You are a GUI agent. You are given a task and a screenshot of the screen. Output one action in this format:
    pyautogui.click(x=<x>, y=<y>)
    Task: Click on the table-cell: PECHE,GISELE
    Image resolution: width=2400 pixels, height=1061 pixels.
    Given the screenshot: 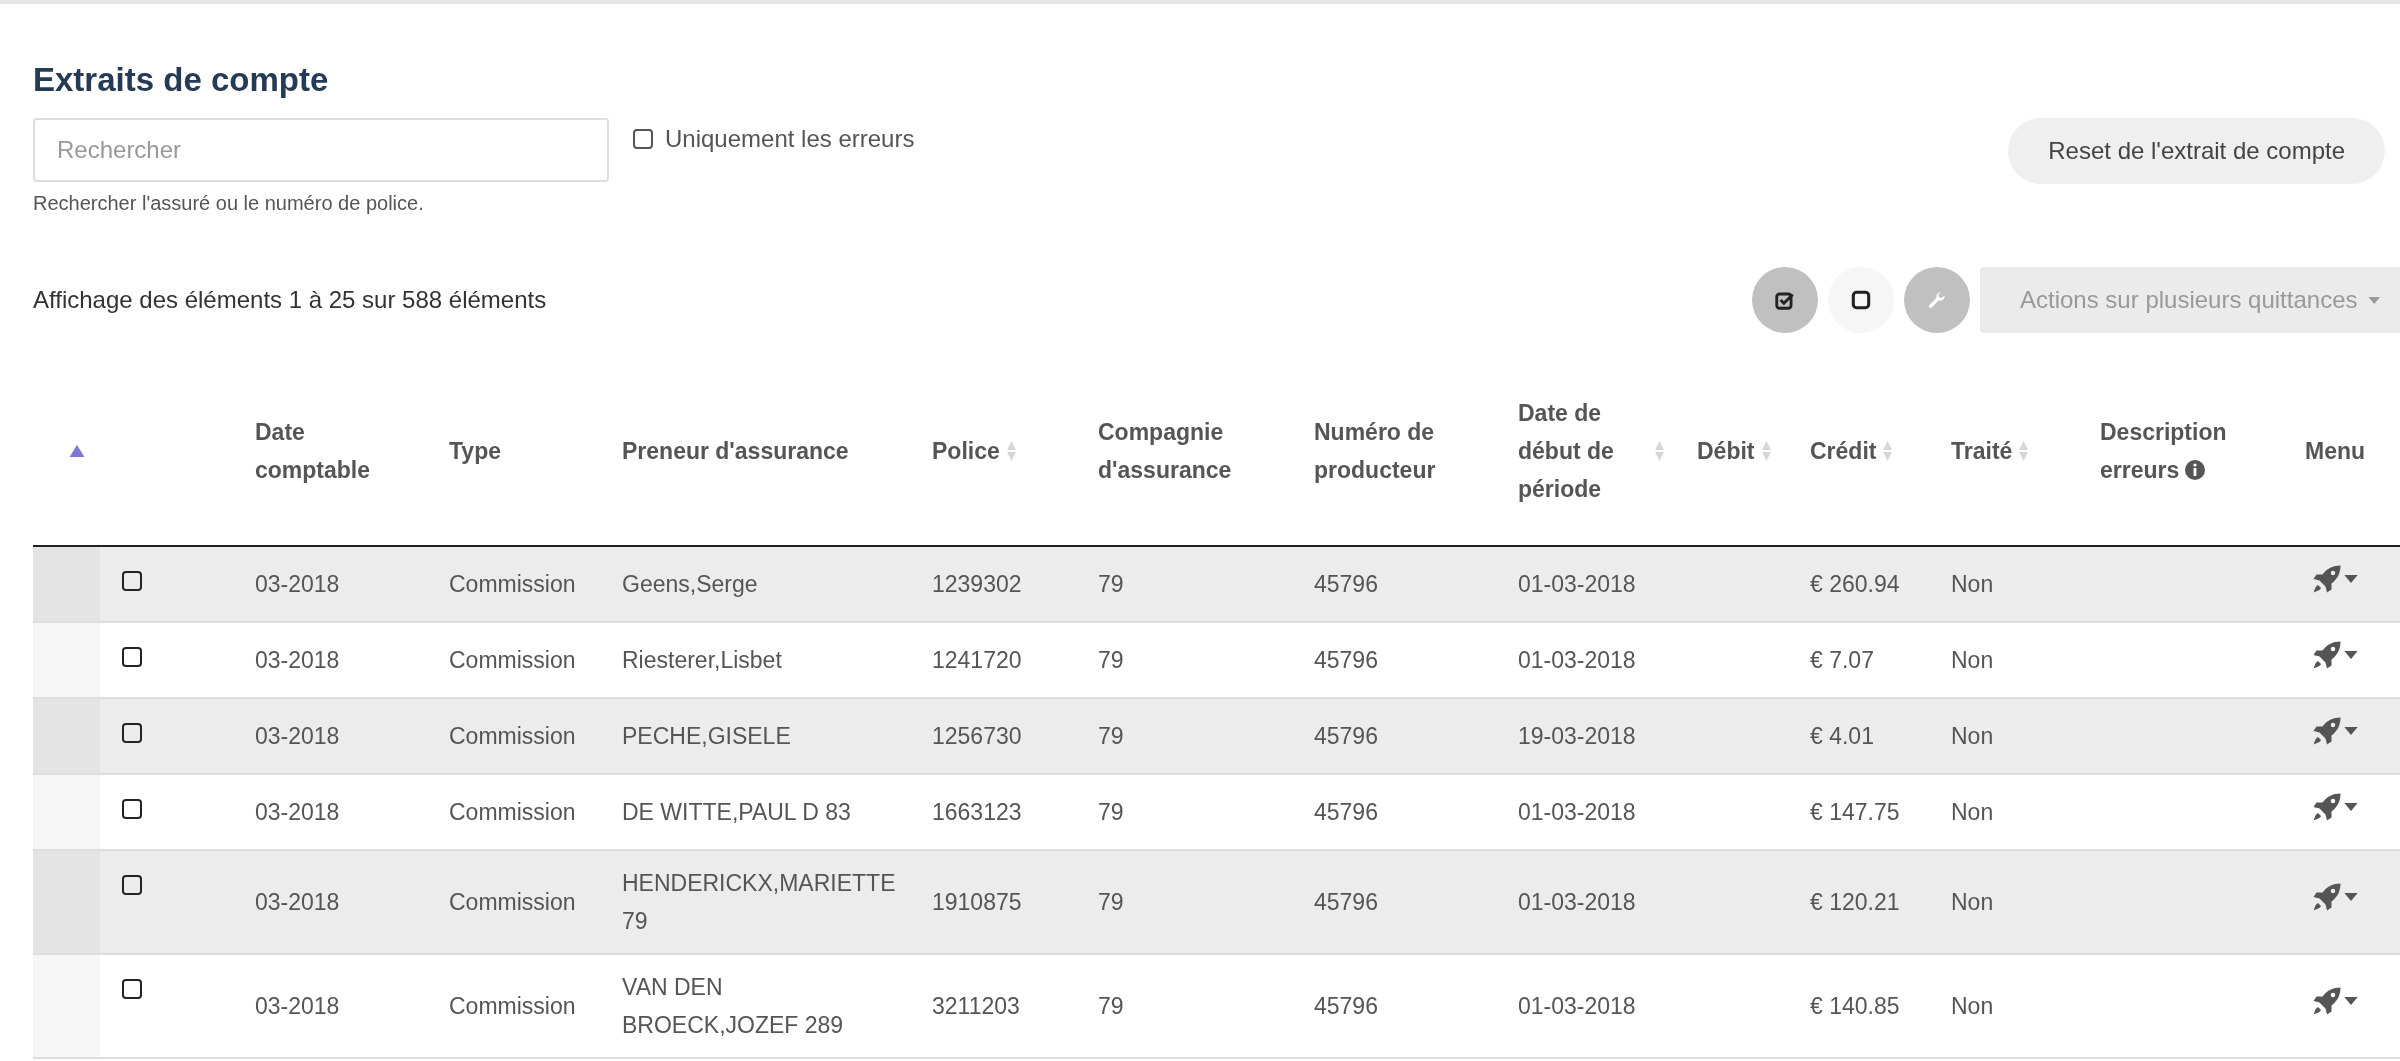 What is the action you would take?
    pyautogui.click(x=706, y=736)
    